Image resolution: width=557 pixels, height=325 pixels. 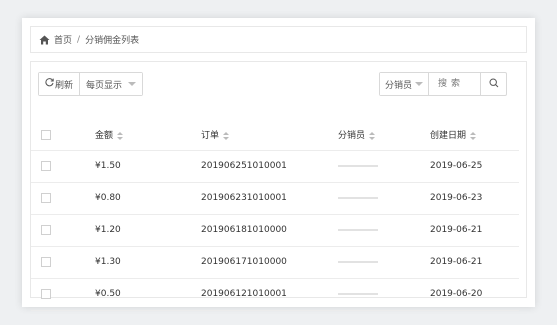 I want to click on breadcrumb-home-link: 首页, so click(x=63, y=39).